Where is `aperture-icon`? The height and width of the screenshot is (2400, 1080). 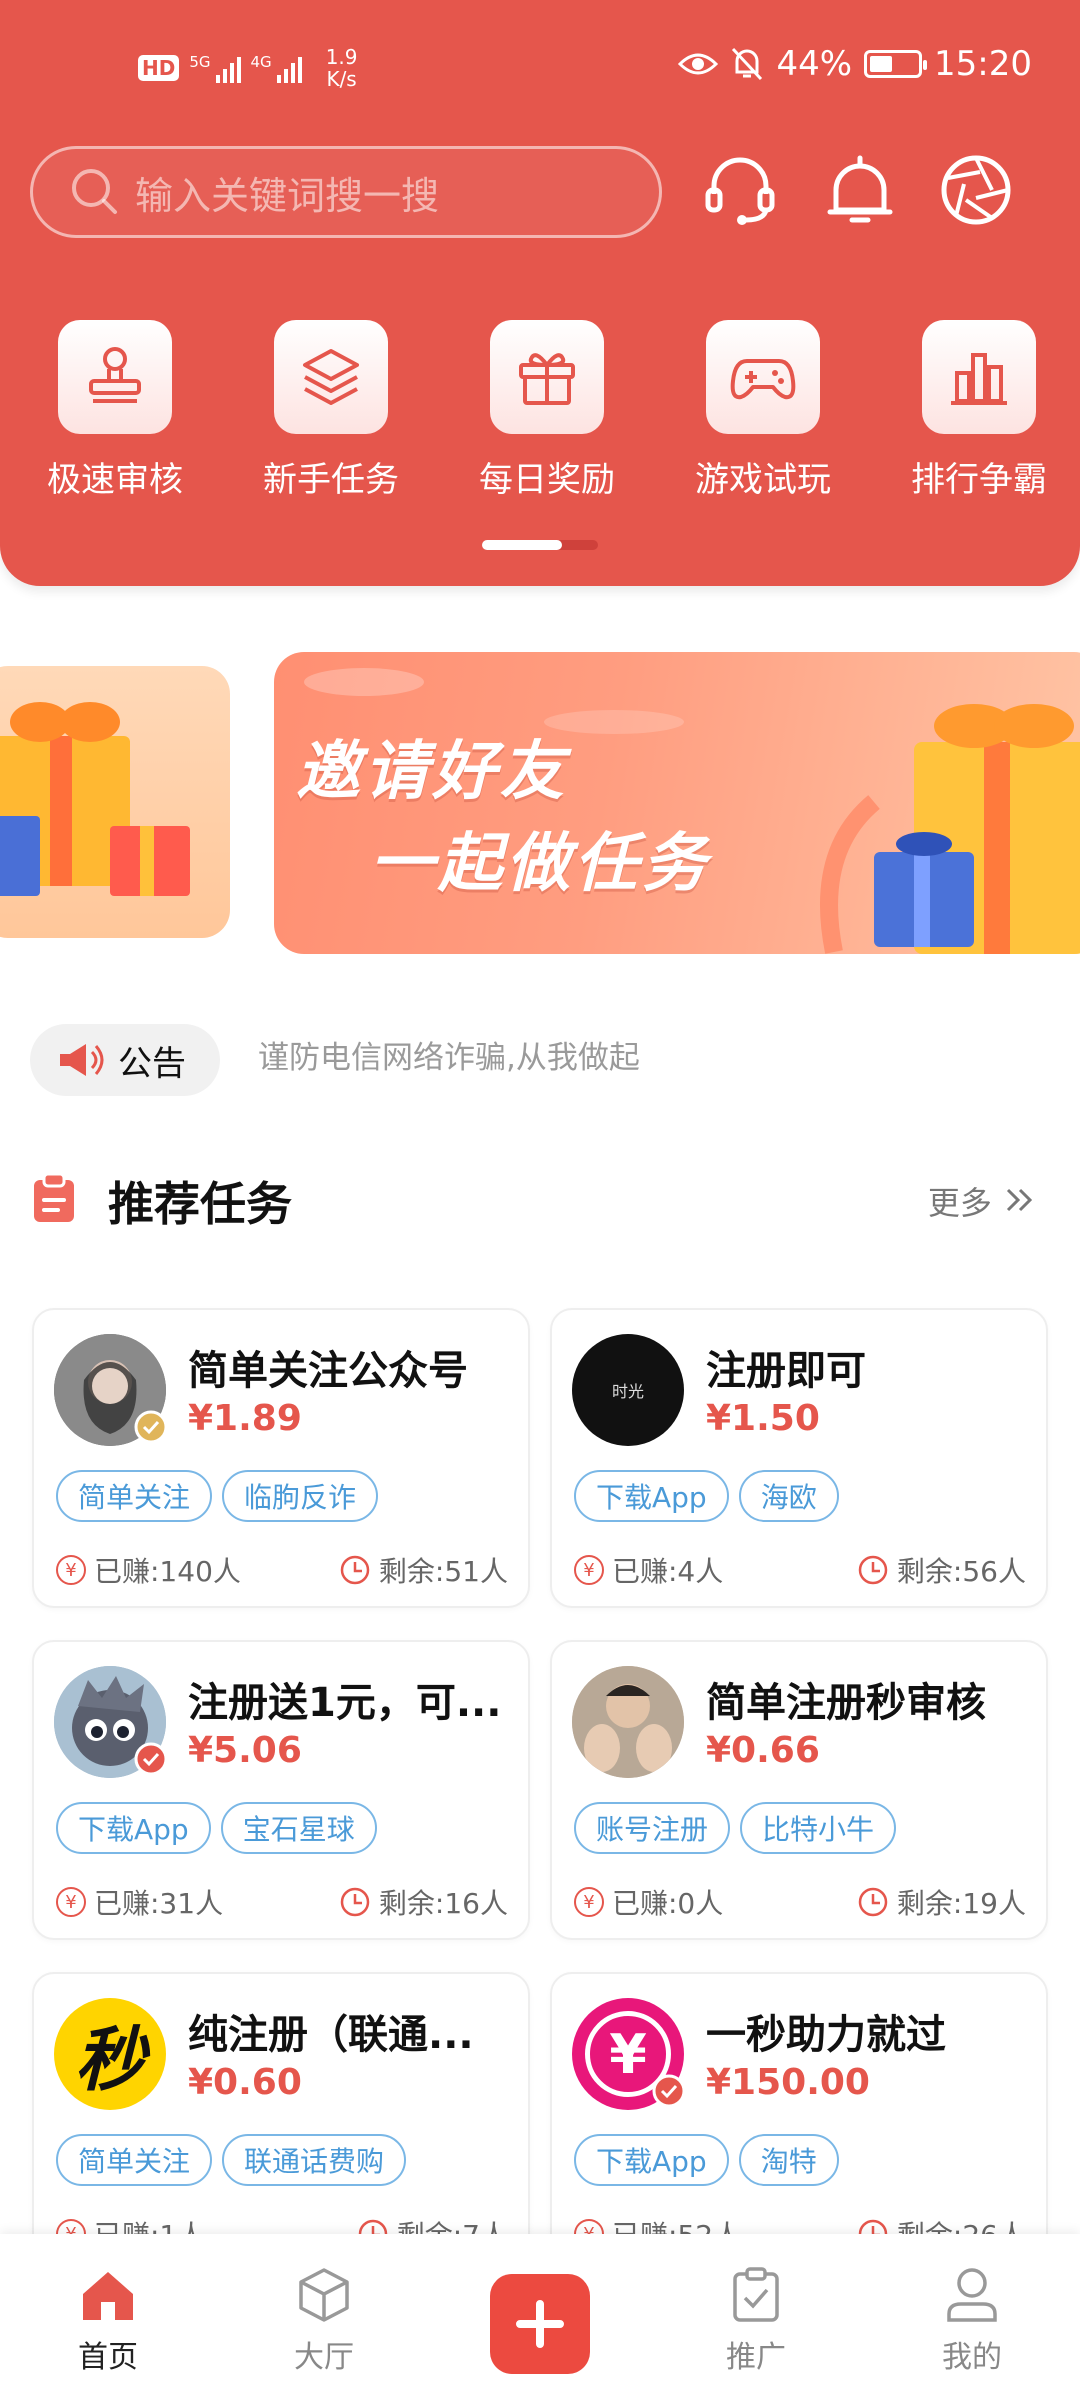
aperture-icon is located at coordinates (976, 190).